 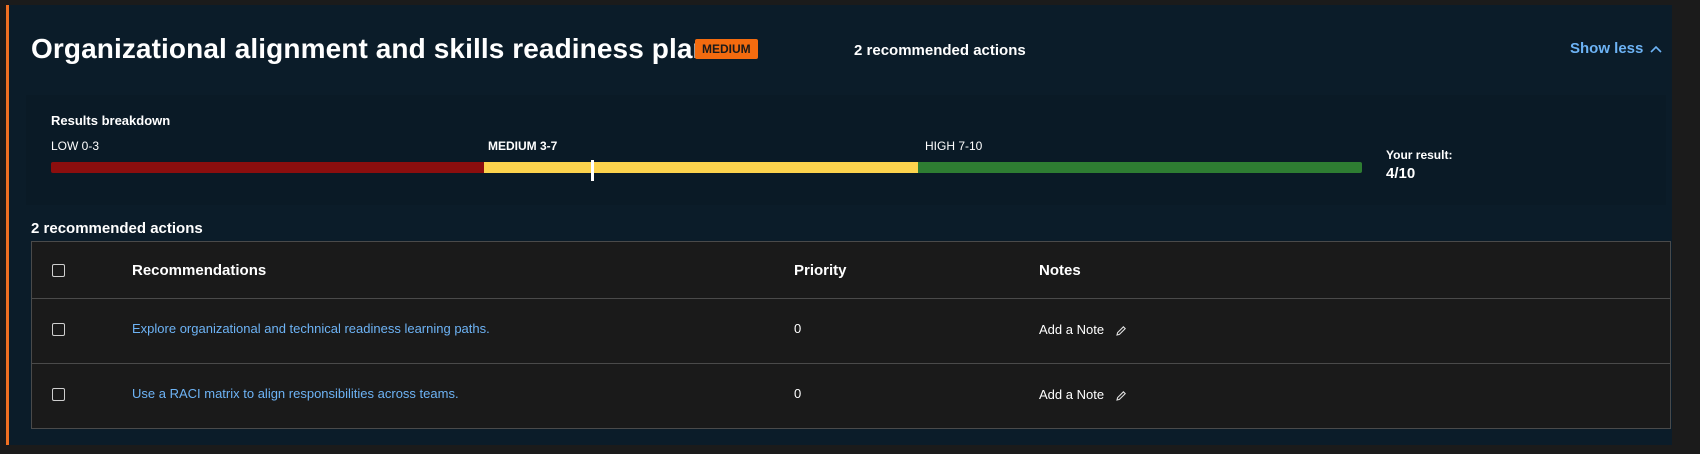 What do you see at coordinates (1140, 167) in the screenshot?
I see `score-bar-high` at bounding box center [1140, 167].